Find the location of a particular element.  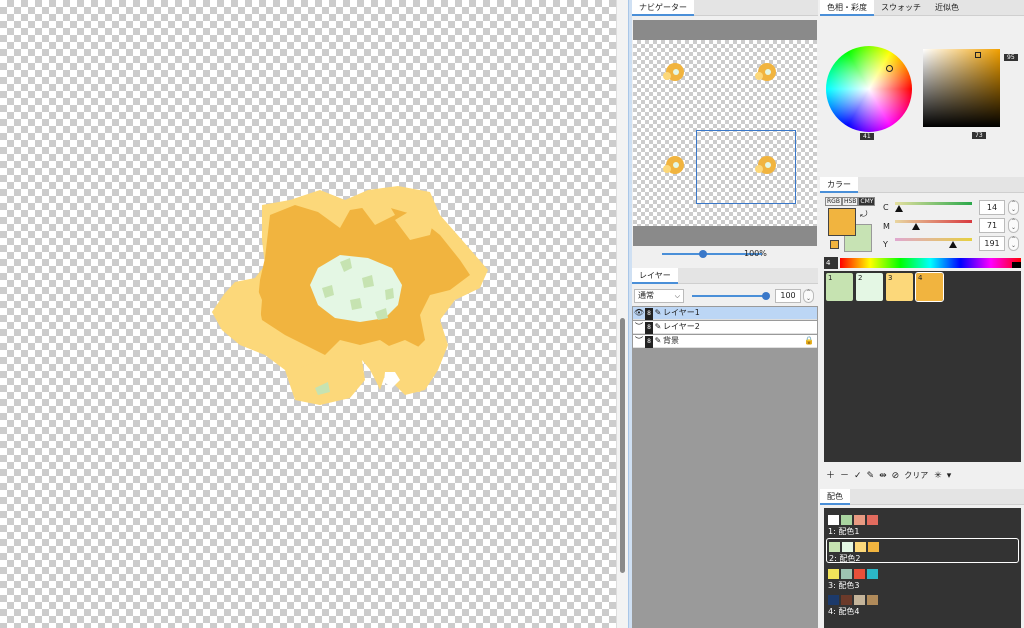

tab-navigator: ナビゲーター is located at coordinates (663, 8).